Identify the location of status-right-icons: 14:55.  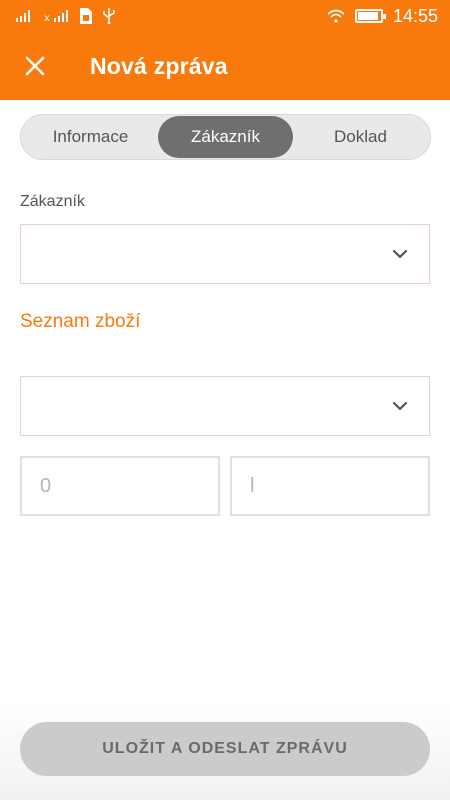
(382, 16).